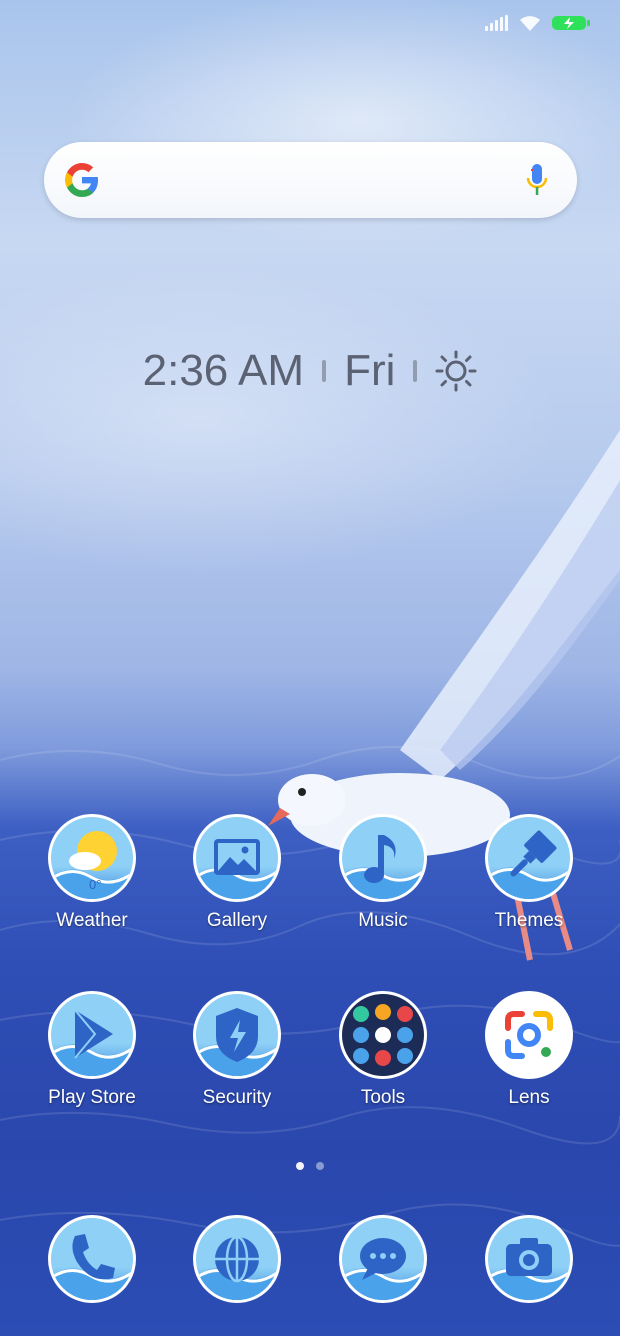 This screenshot has width=620, height=1336. Describe the element at coordinates (529, 858) in the screenshot. I see `themes-icon` at that location.